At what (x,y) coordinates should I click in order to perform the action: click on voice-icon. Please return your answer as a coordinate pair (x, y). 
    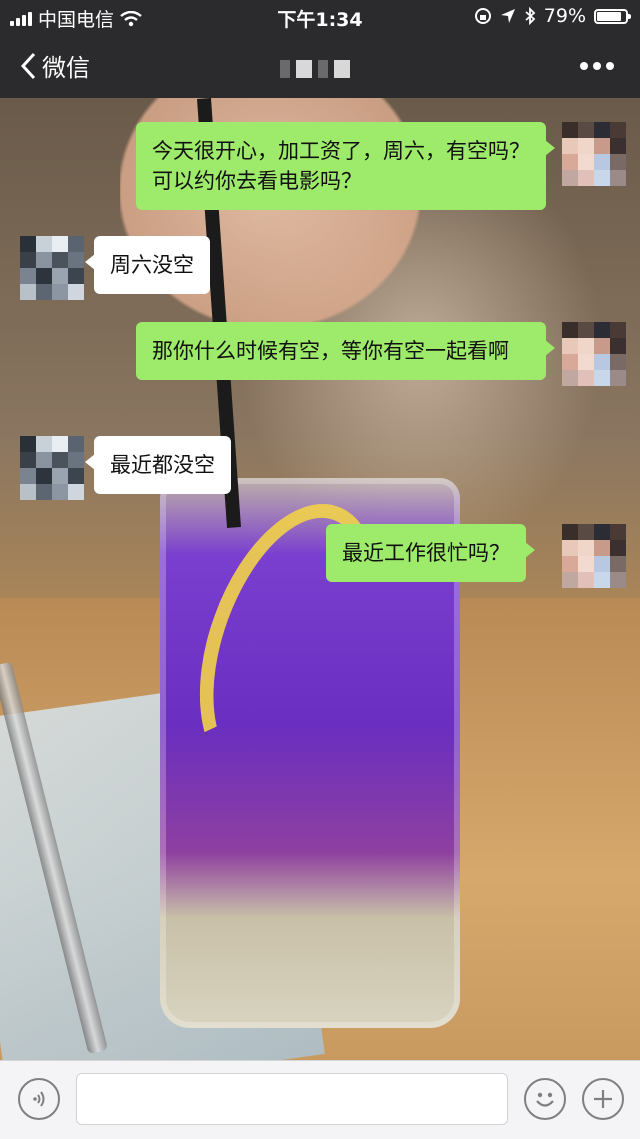
    Looking at the image, I should click on (39, 1099).